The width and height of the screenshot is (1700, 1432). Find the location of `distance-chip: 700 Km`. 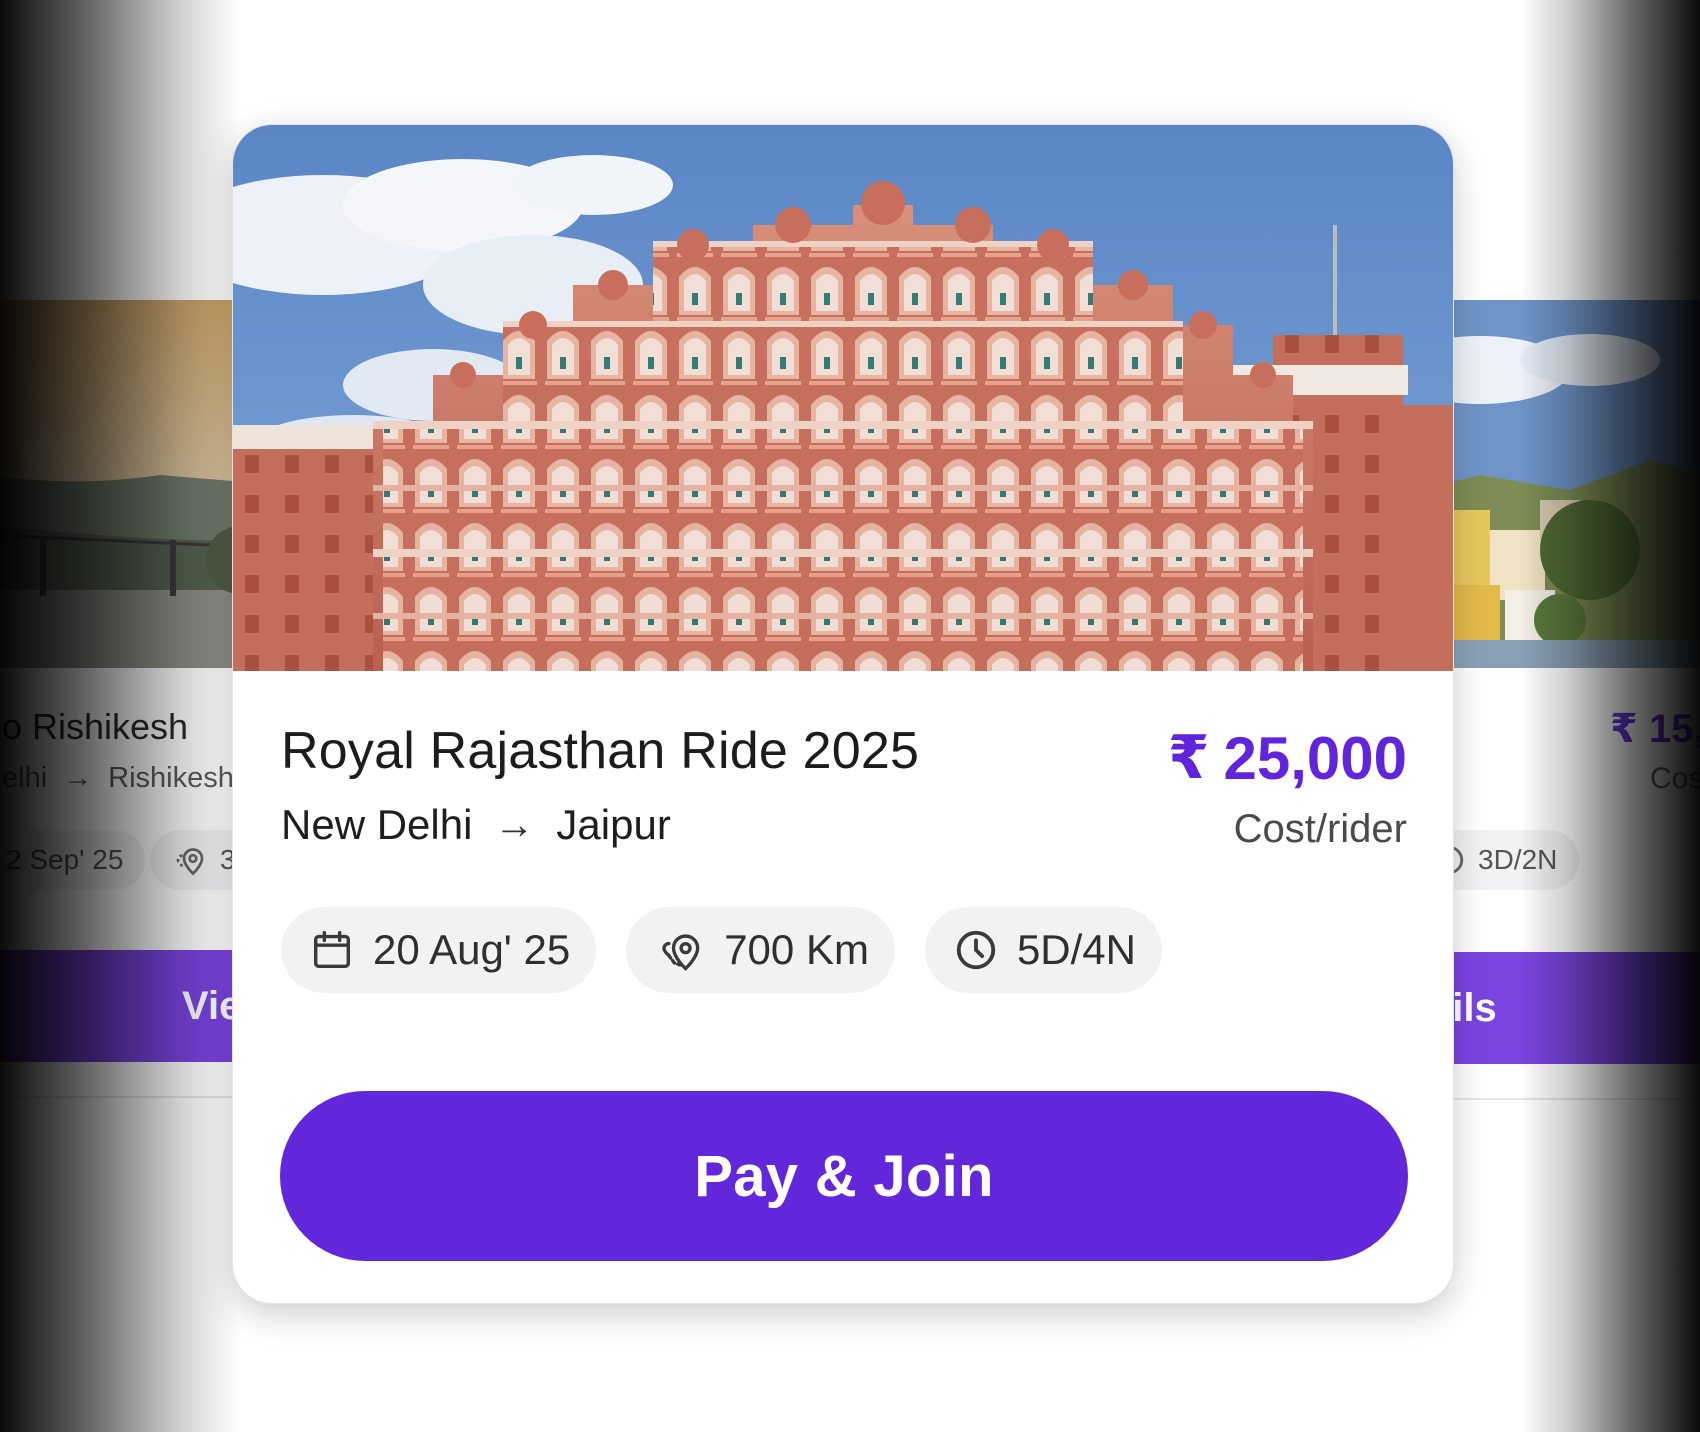

distance-chip: 700 Km is located at coordinates (760, 950).